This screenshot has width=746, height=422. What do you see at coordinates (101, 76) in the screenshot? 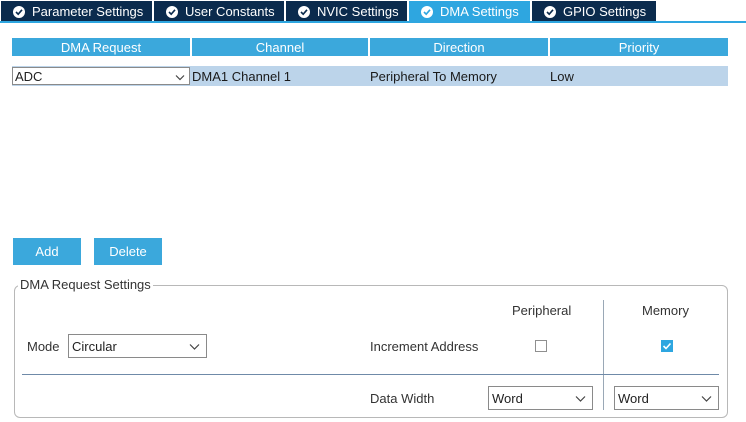
I see `dma-request-select: ADC` at bounding box center [101, 76].